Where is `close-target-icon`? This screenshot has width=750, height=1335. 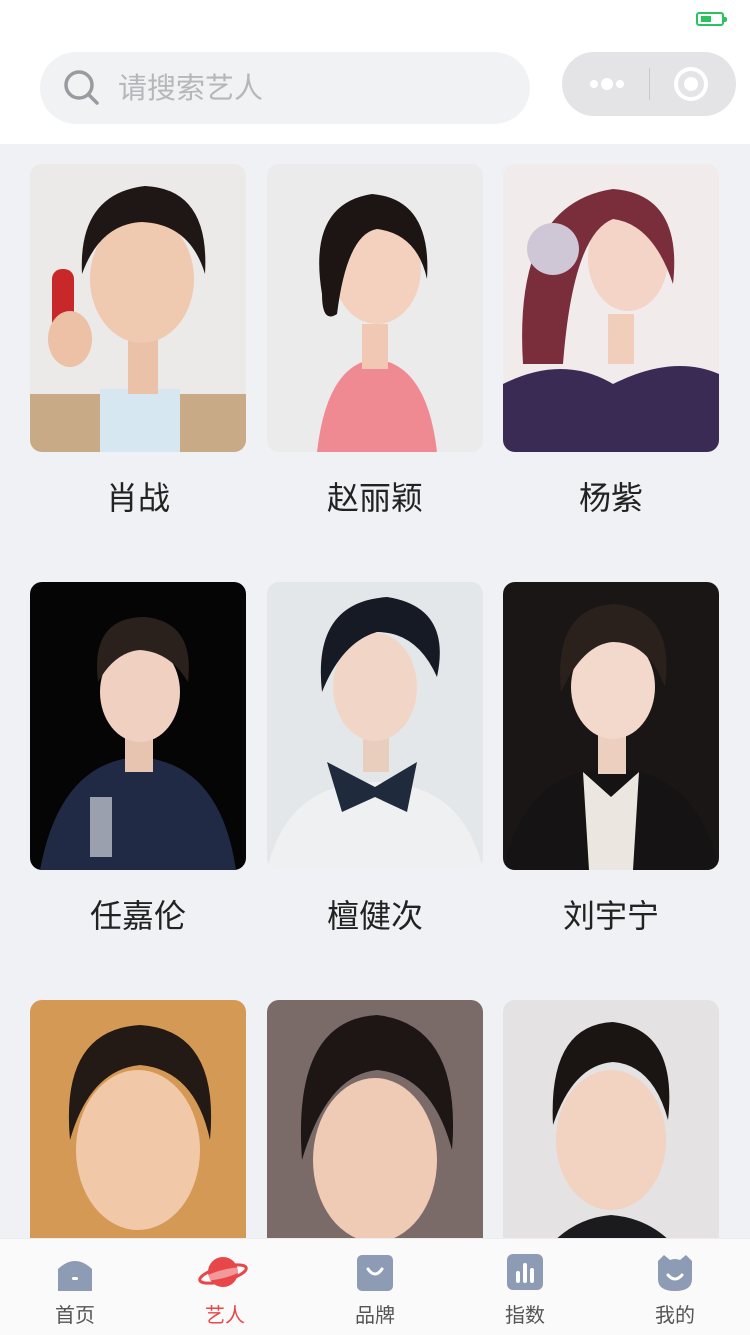
close-target-icon is located at coordinates (691, 84).